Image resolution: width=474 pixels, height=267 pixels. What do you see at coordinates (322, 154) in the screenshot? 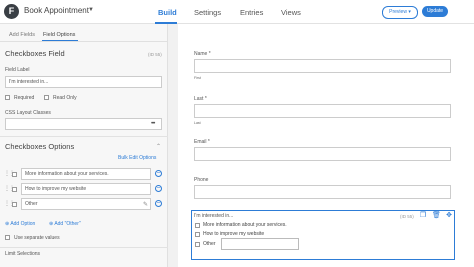
I see `email-input` at bounding box center [322, 154].